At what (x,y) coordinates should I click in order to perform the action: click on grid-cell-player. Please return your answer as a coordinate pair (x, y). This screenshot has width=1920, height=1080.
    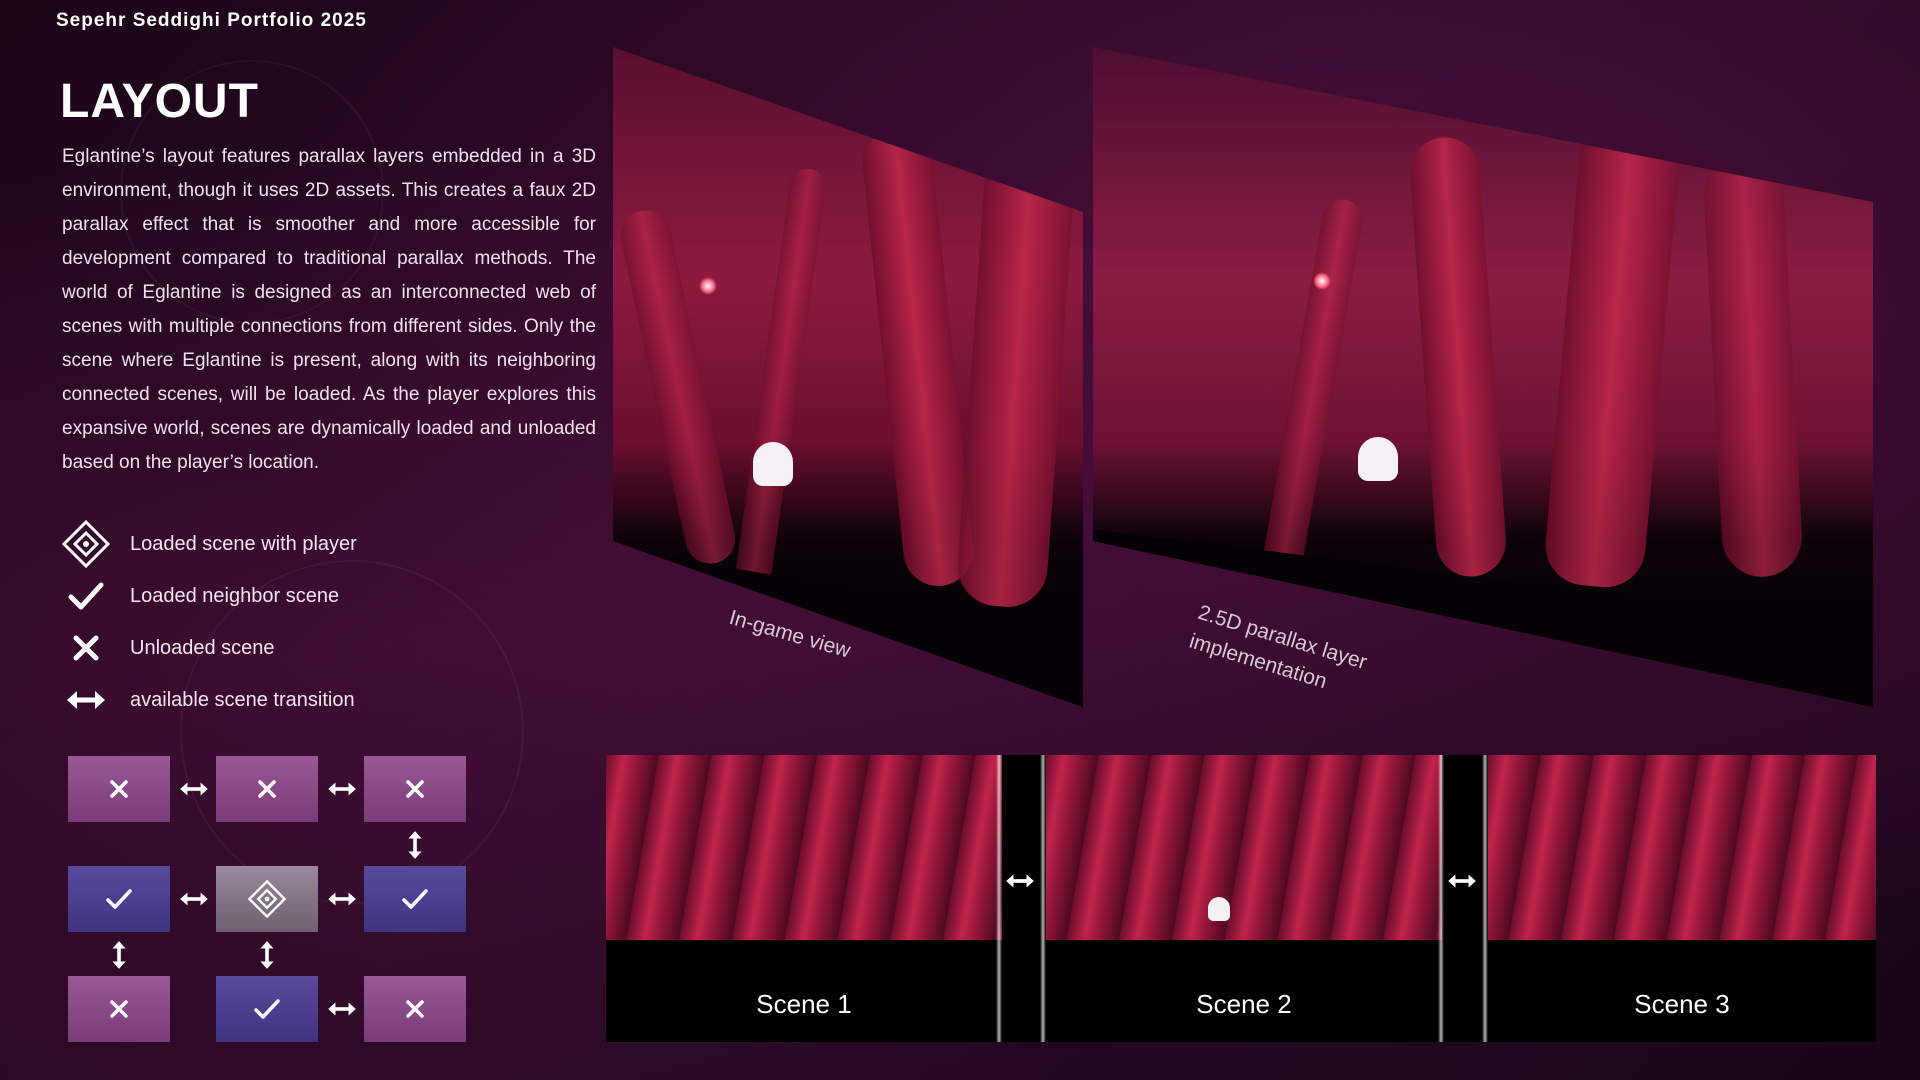
    Looking at the image, I should click on (267, 899).